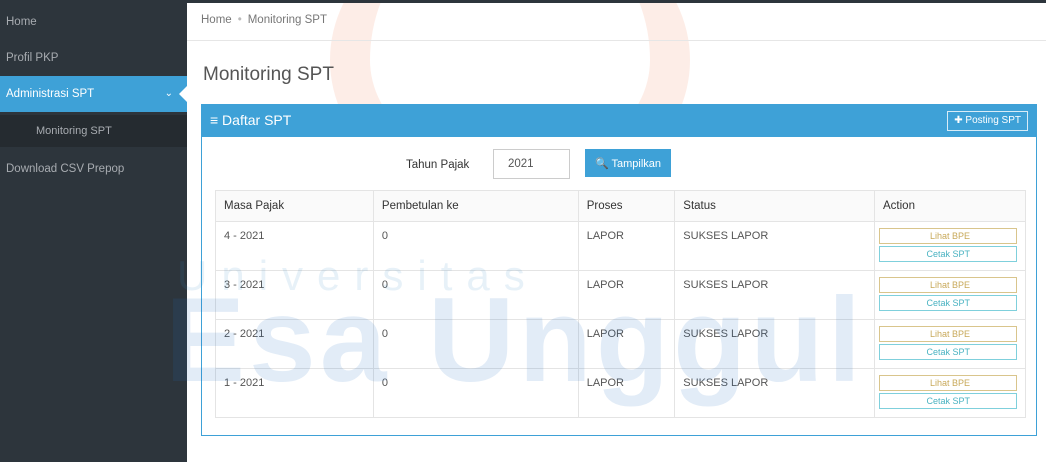 The width and height of the screenshot is (1046, 462). What do you see at coordinates (93, 58) in the screenshot?
I see `sidebar-item-profil-pkp: Profil PKP` at bounding box center [93, 58].